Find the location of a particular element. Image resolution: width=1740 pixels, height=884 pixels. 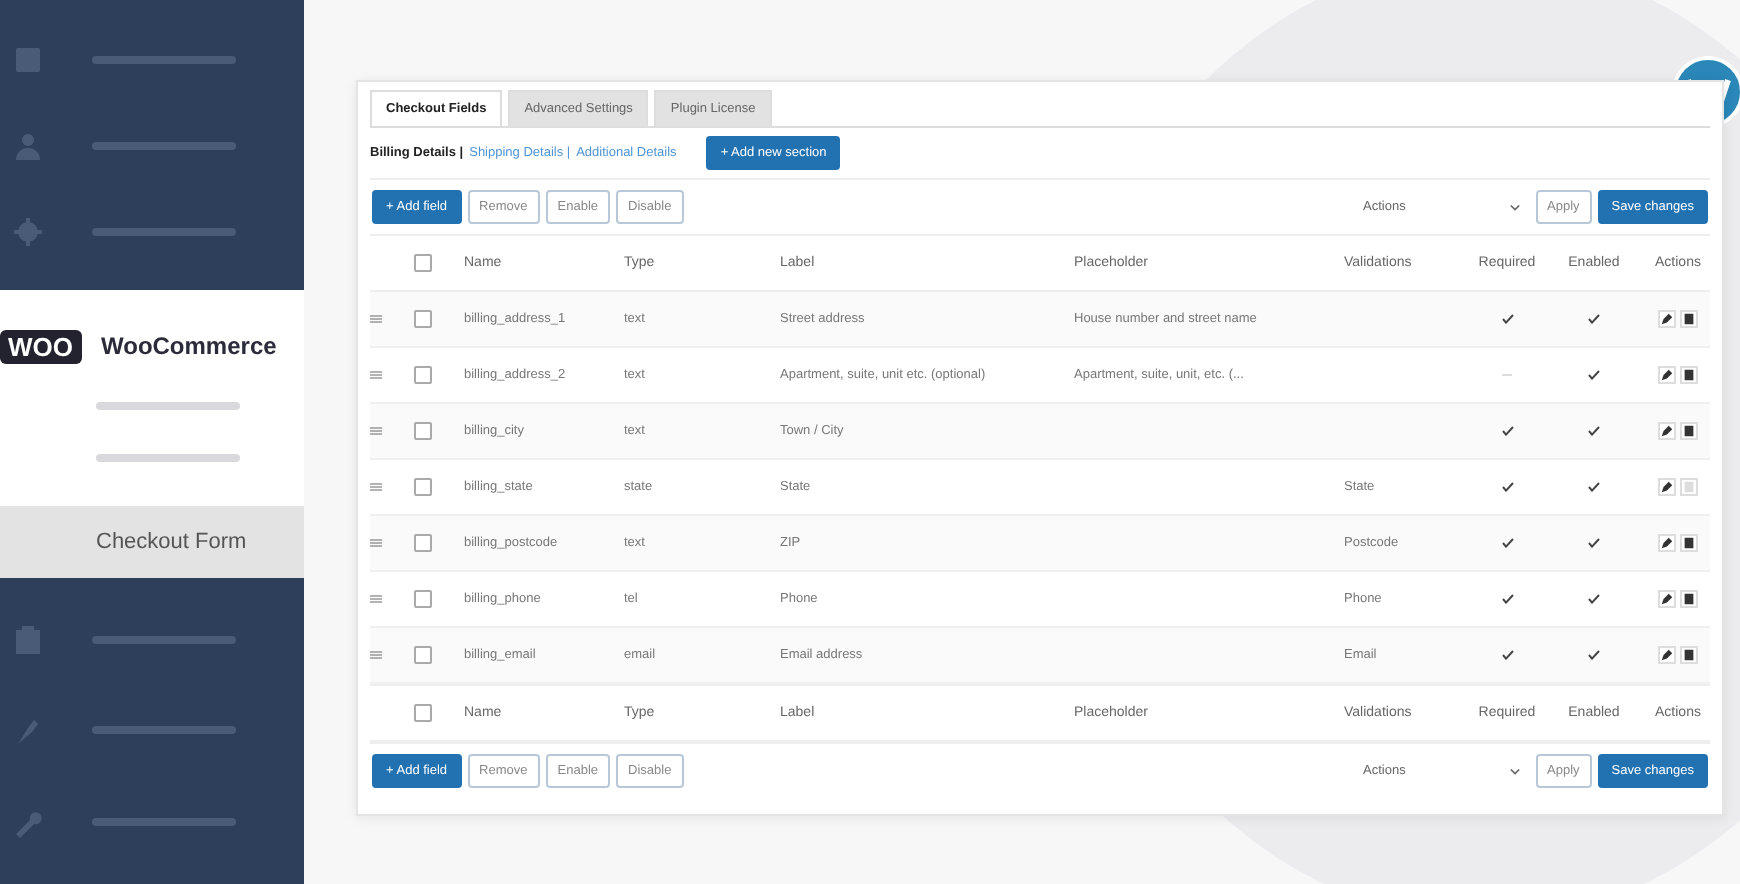

box-icon is located at coordinates (28, 639).